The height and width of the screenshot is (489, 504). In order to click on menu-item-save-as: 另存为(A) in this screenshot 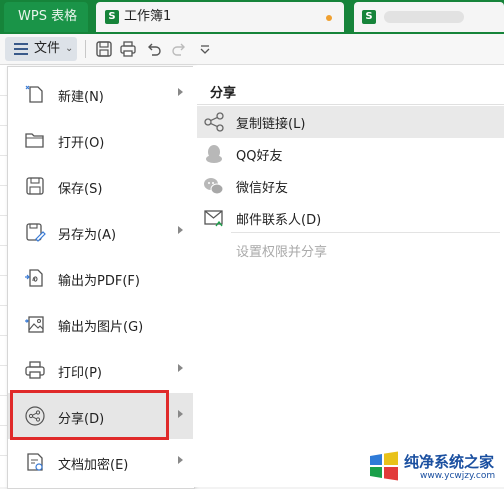, I will do `click(101, 232)`.